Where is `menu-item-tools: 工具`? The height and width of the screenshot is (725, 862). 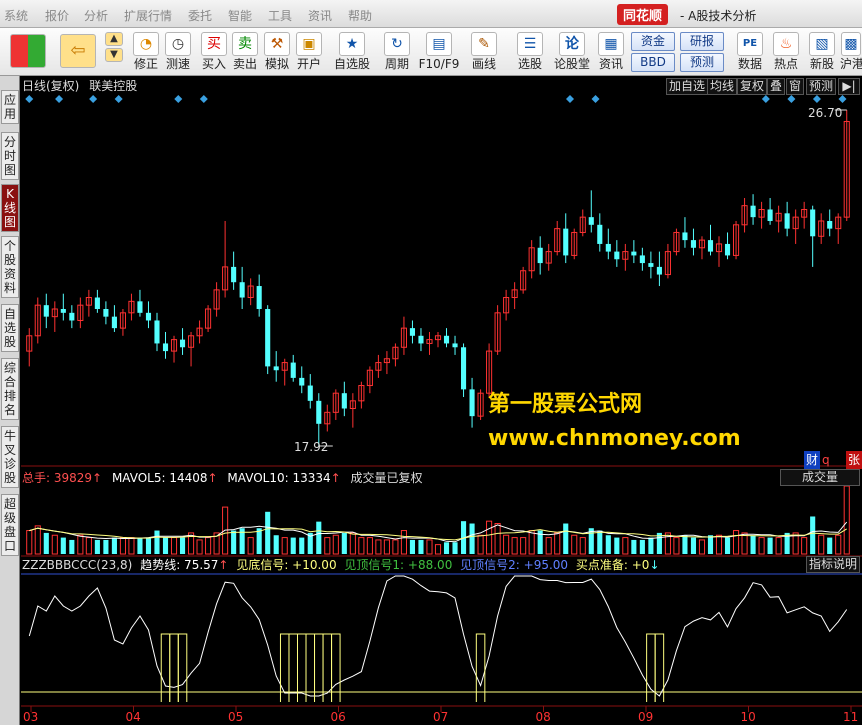 menu-item-tools: 工具 is located at coordinates (280, 15).